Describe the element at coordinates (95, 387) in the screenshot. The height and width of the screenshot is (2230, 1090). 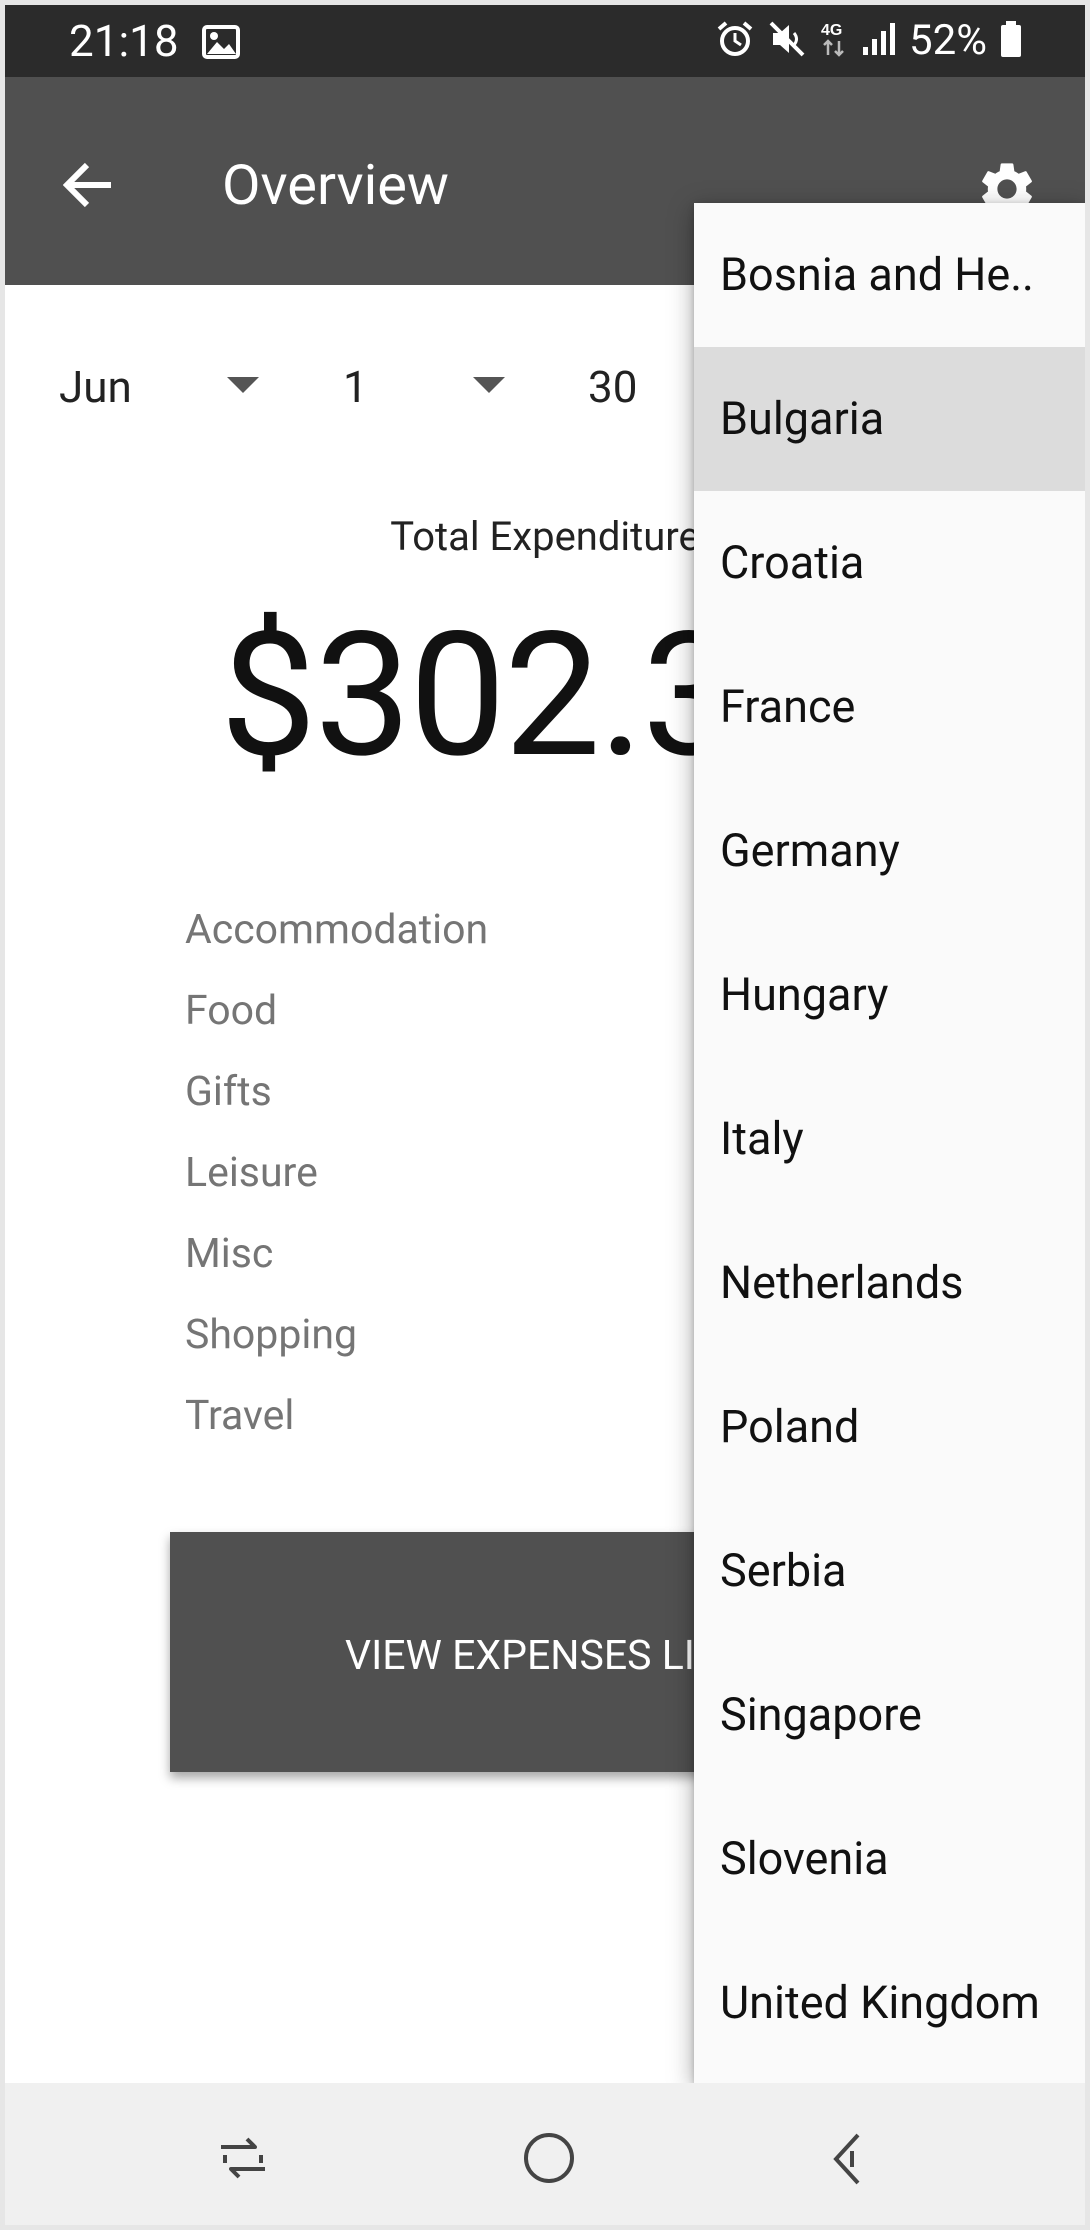
I see `month-dropdown: Jun` at that location.